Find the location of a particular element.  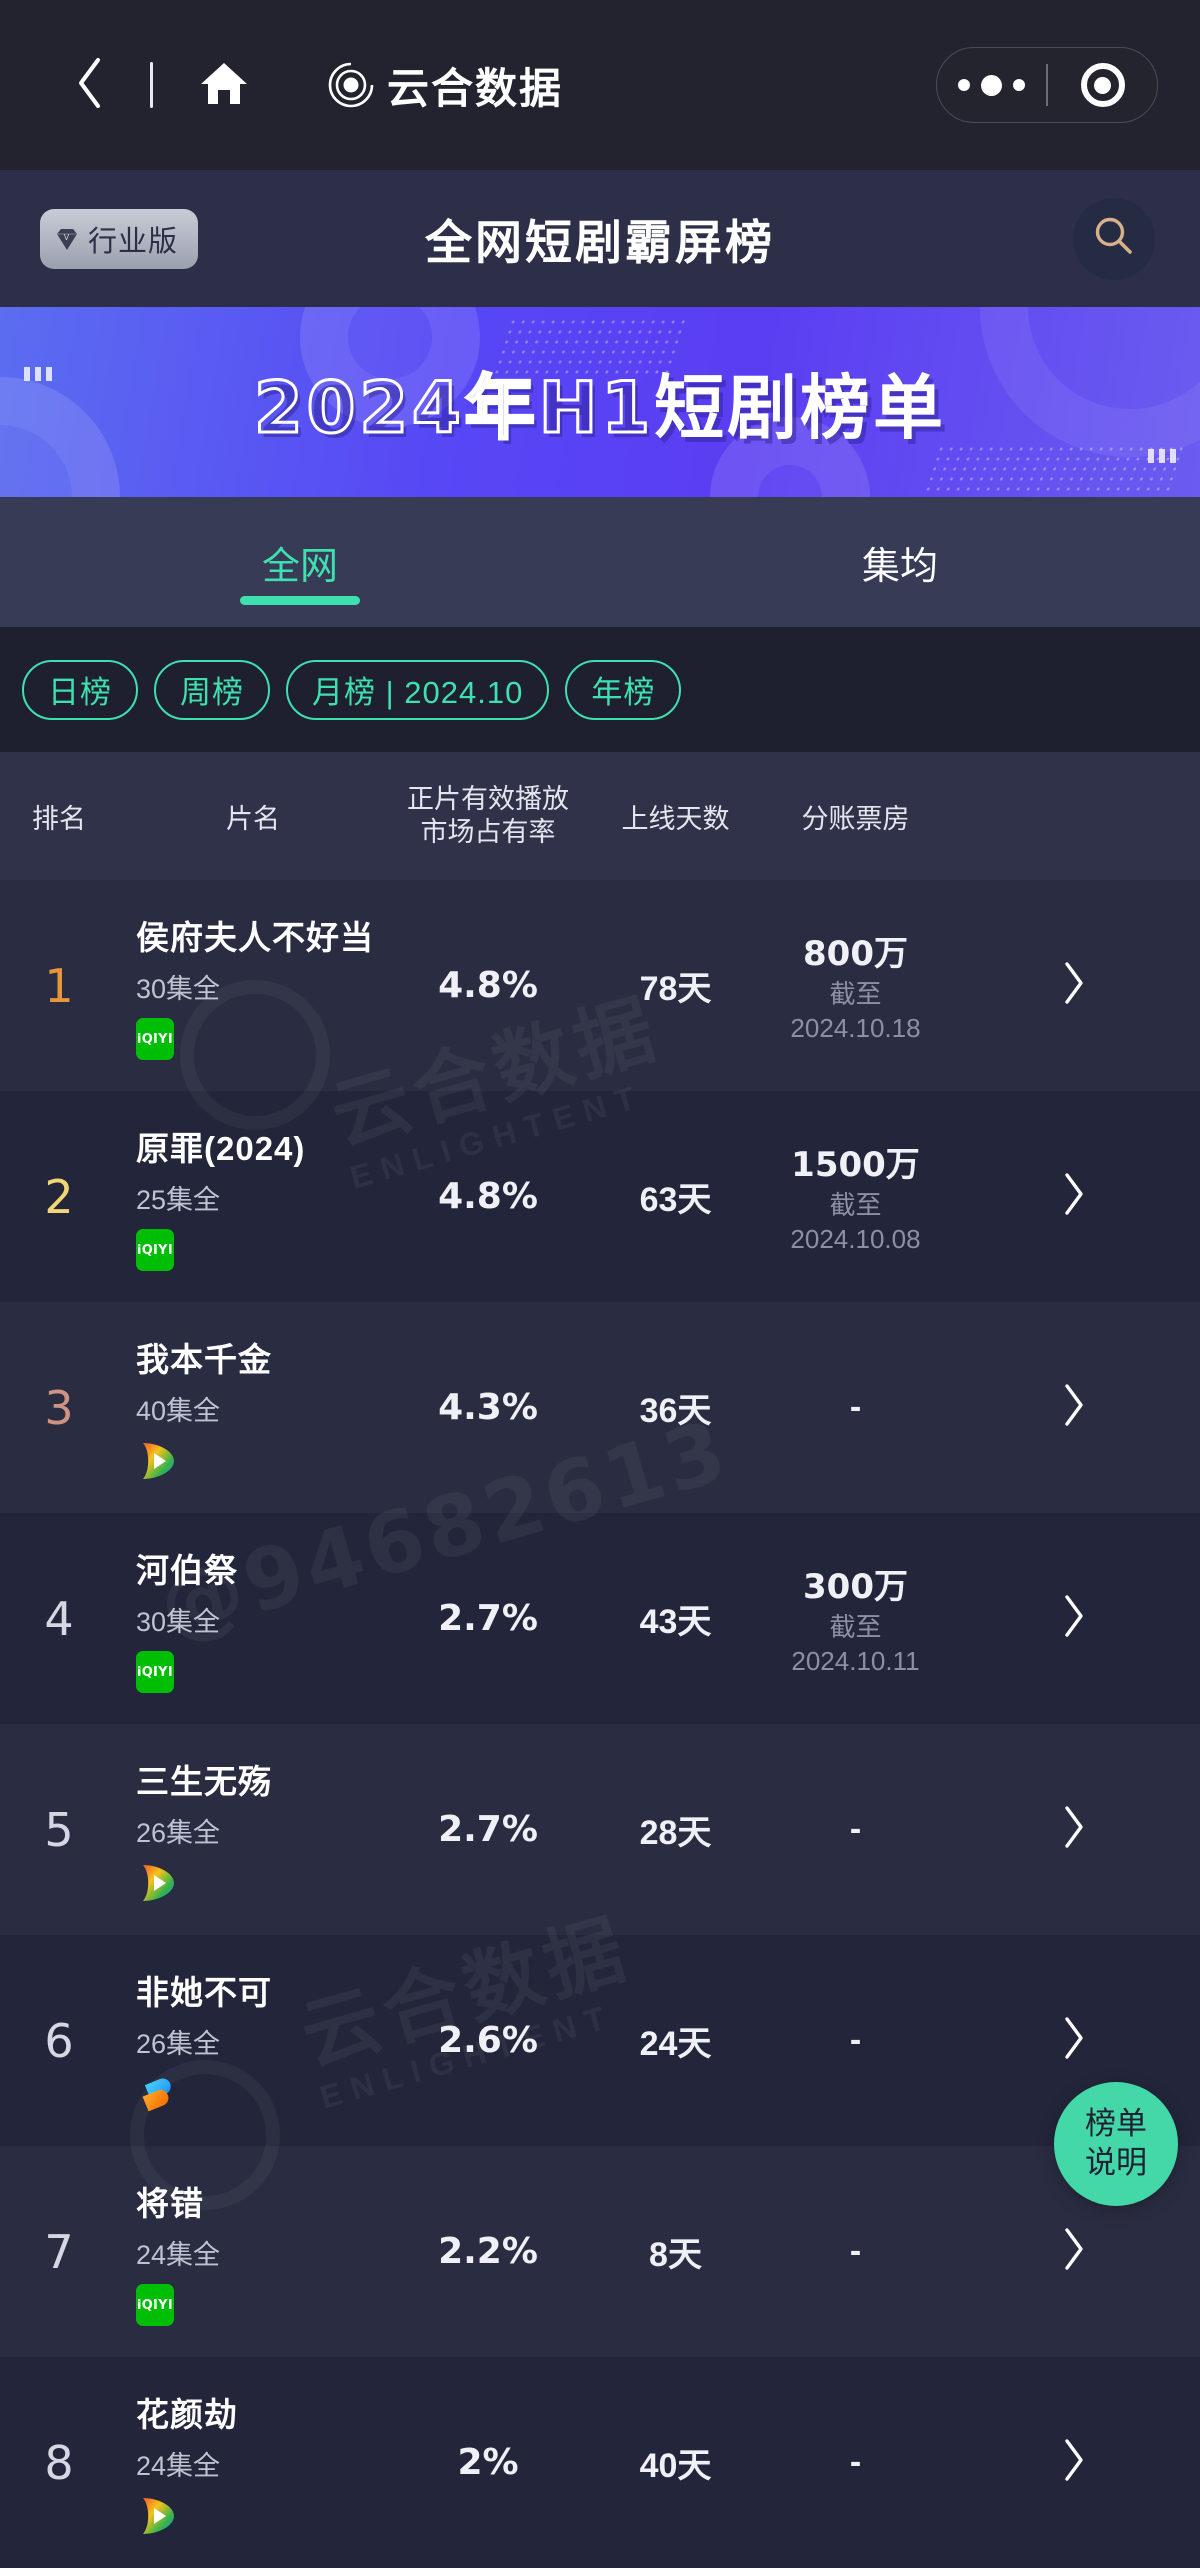

mini-program-navbar: 云合数据 is located at coordinates (600, 85).